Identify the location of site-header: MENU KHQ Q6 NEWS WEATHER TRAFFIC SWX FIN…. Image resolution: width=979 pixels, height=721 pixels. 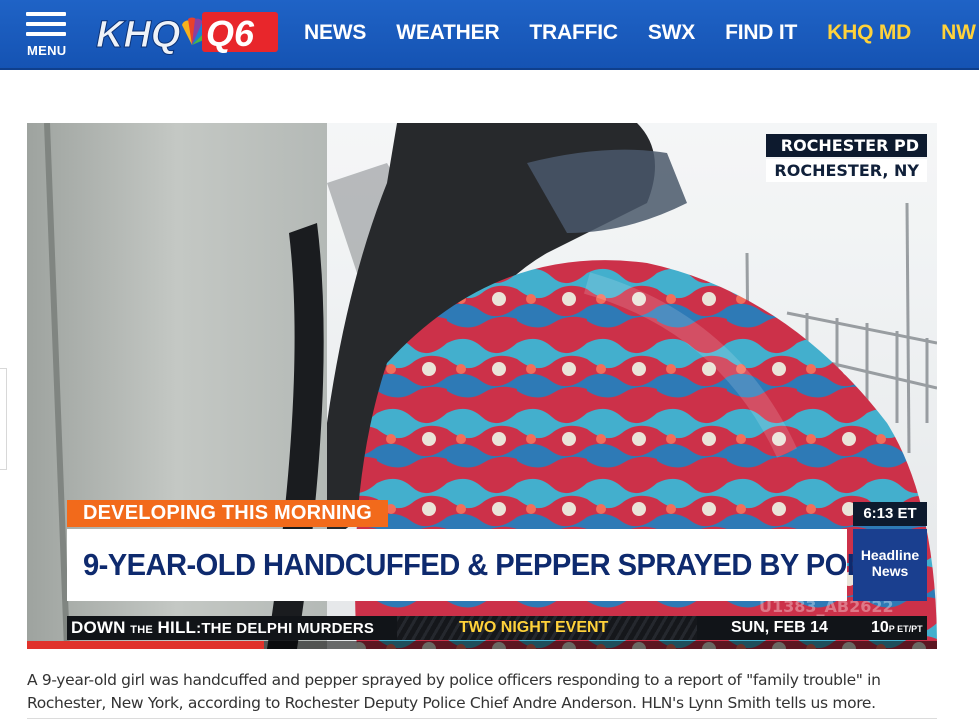
(489, 35).